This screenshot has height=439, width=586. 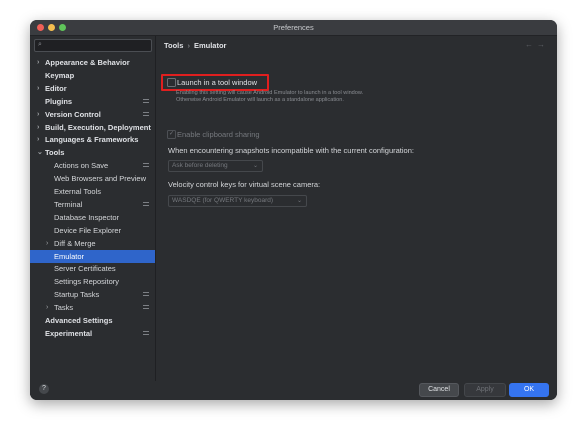 I want to click on sidebar-item-label: Build, Execution, Deployment, so click(x=98, y=127).